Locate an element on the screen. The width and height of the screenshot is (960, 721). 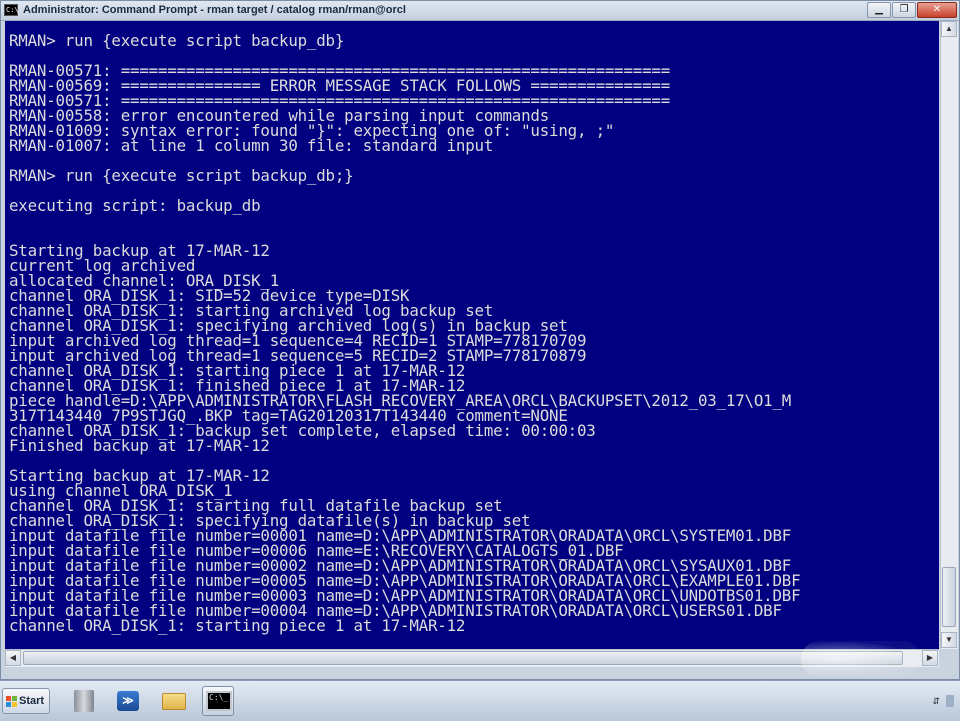
powershell-icon: ≫ is located at coordinates (128, 701).